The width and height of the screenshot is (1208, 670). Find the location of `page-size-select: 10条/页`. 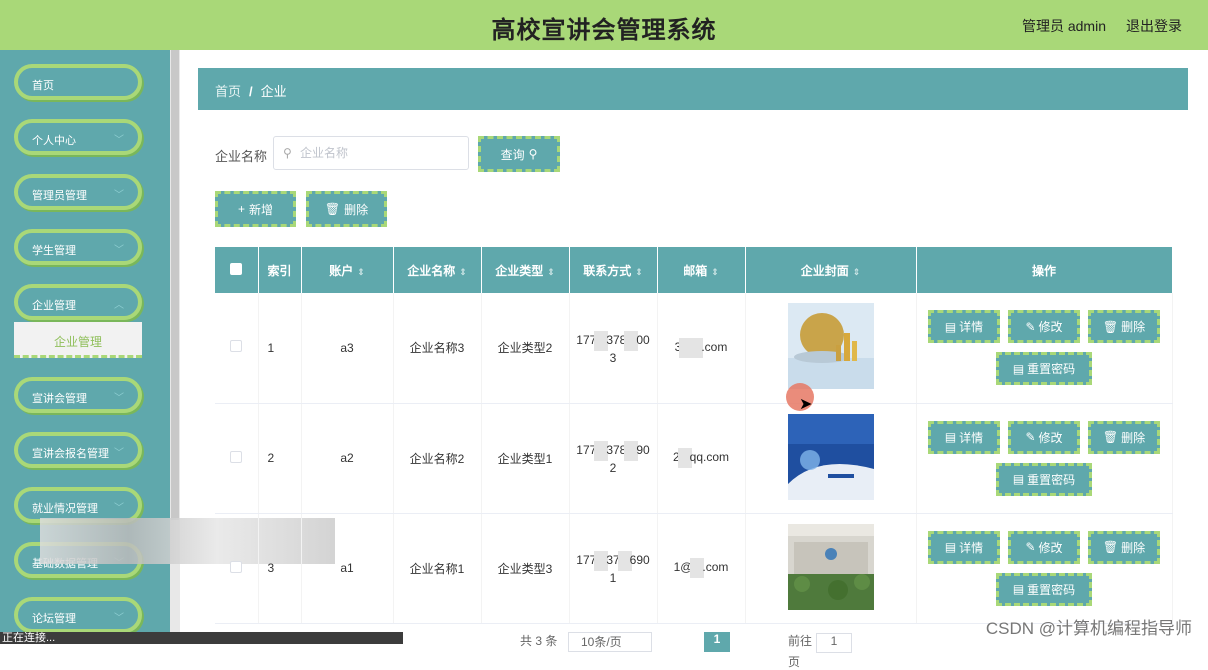

page-size-select: 10条/页 is located at coordinates (610, 642).